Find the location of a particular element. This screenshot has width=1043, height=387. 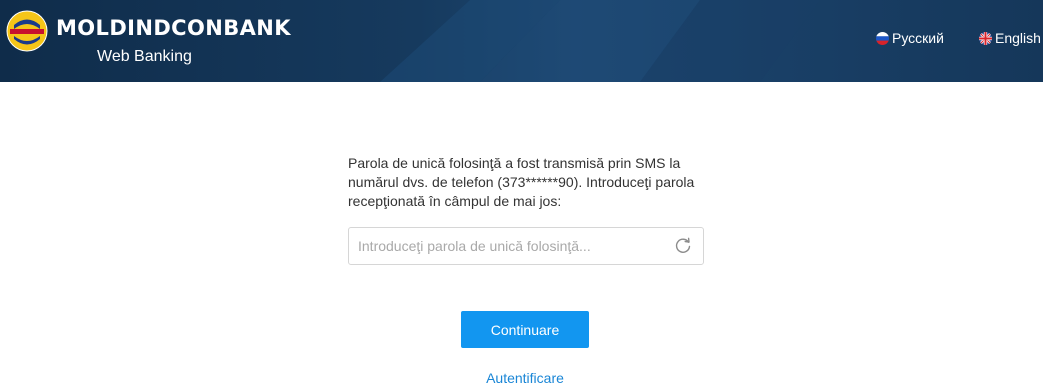

otp-input is located at coordinates (504, 246).